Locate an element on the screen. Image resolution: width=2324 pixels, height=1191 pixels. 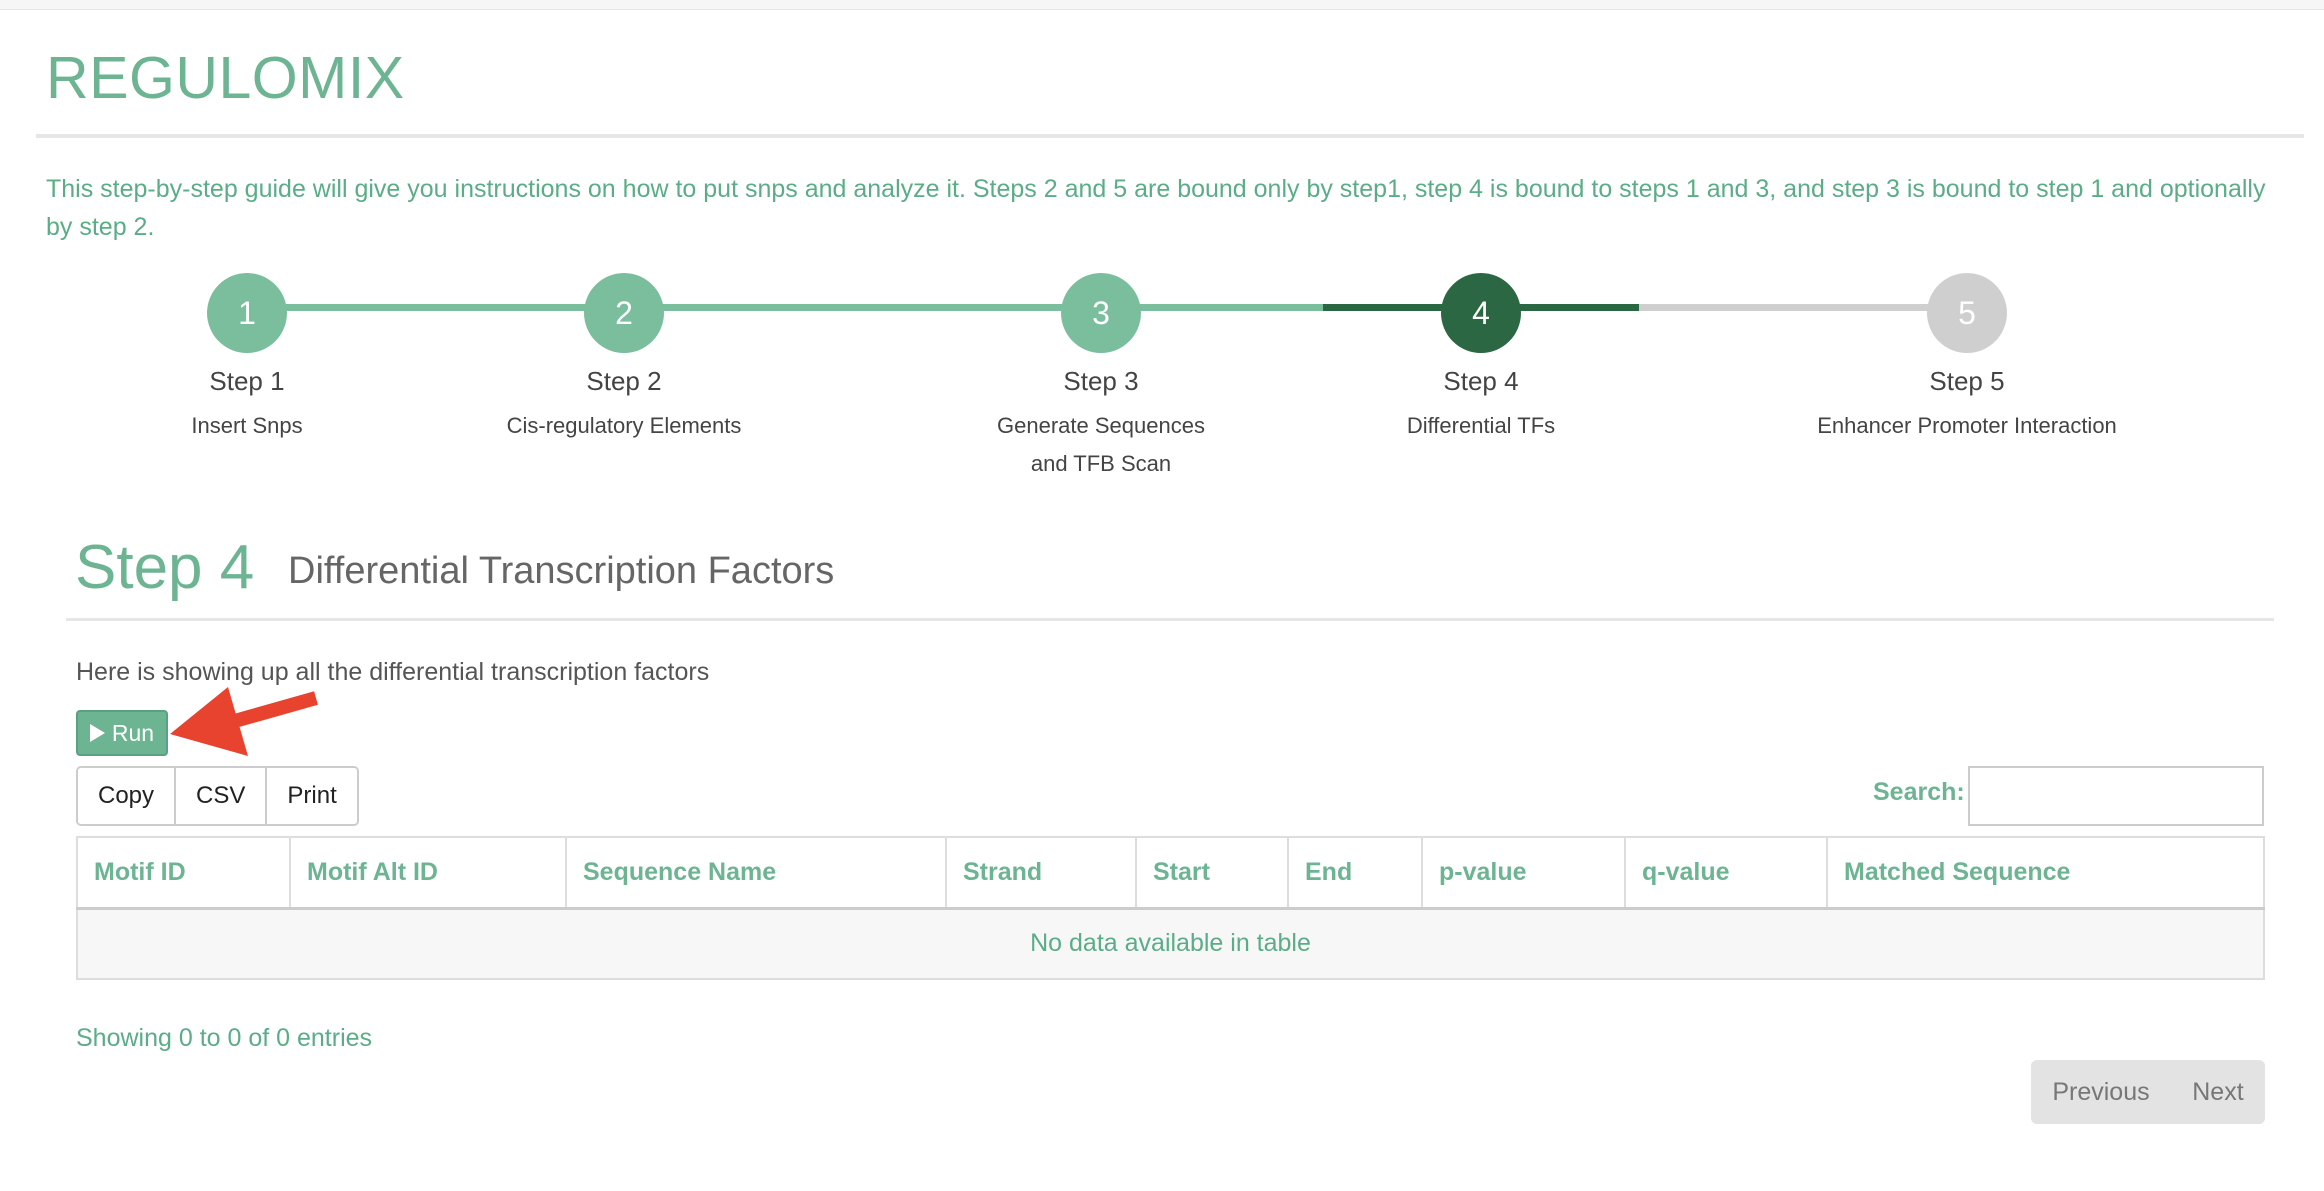
previous-button: Previous is located at coordinates (2100, 1092).